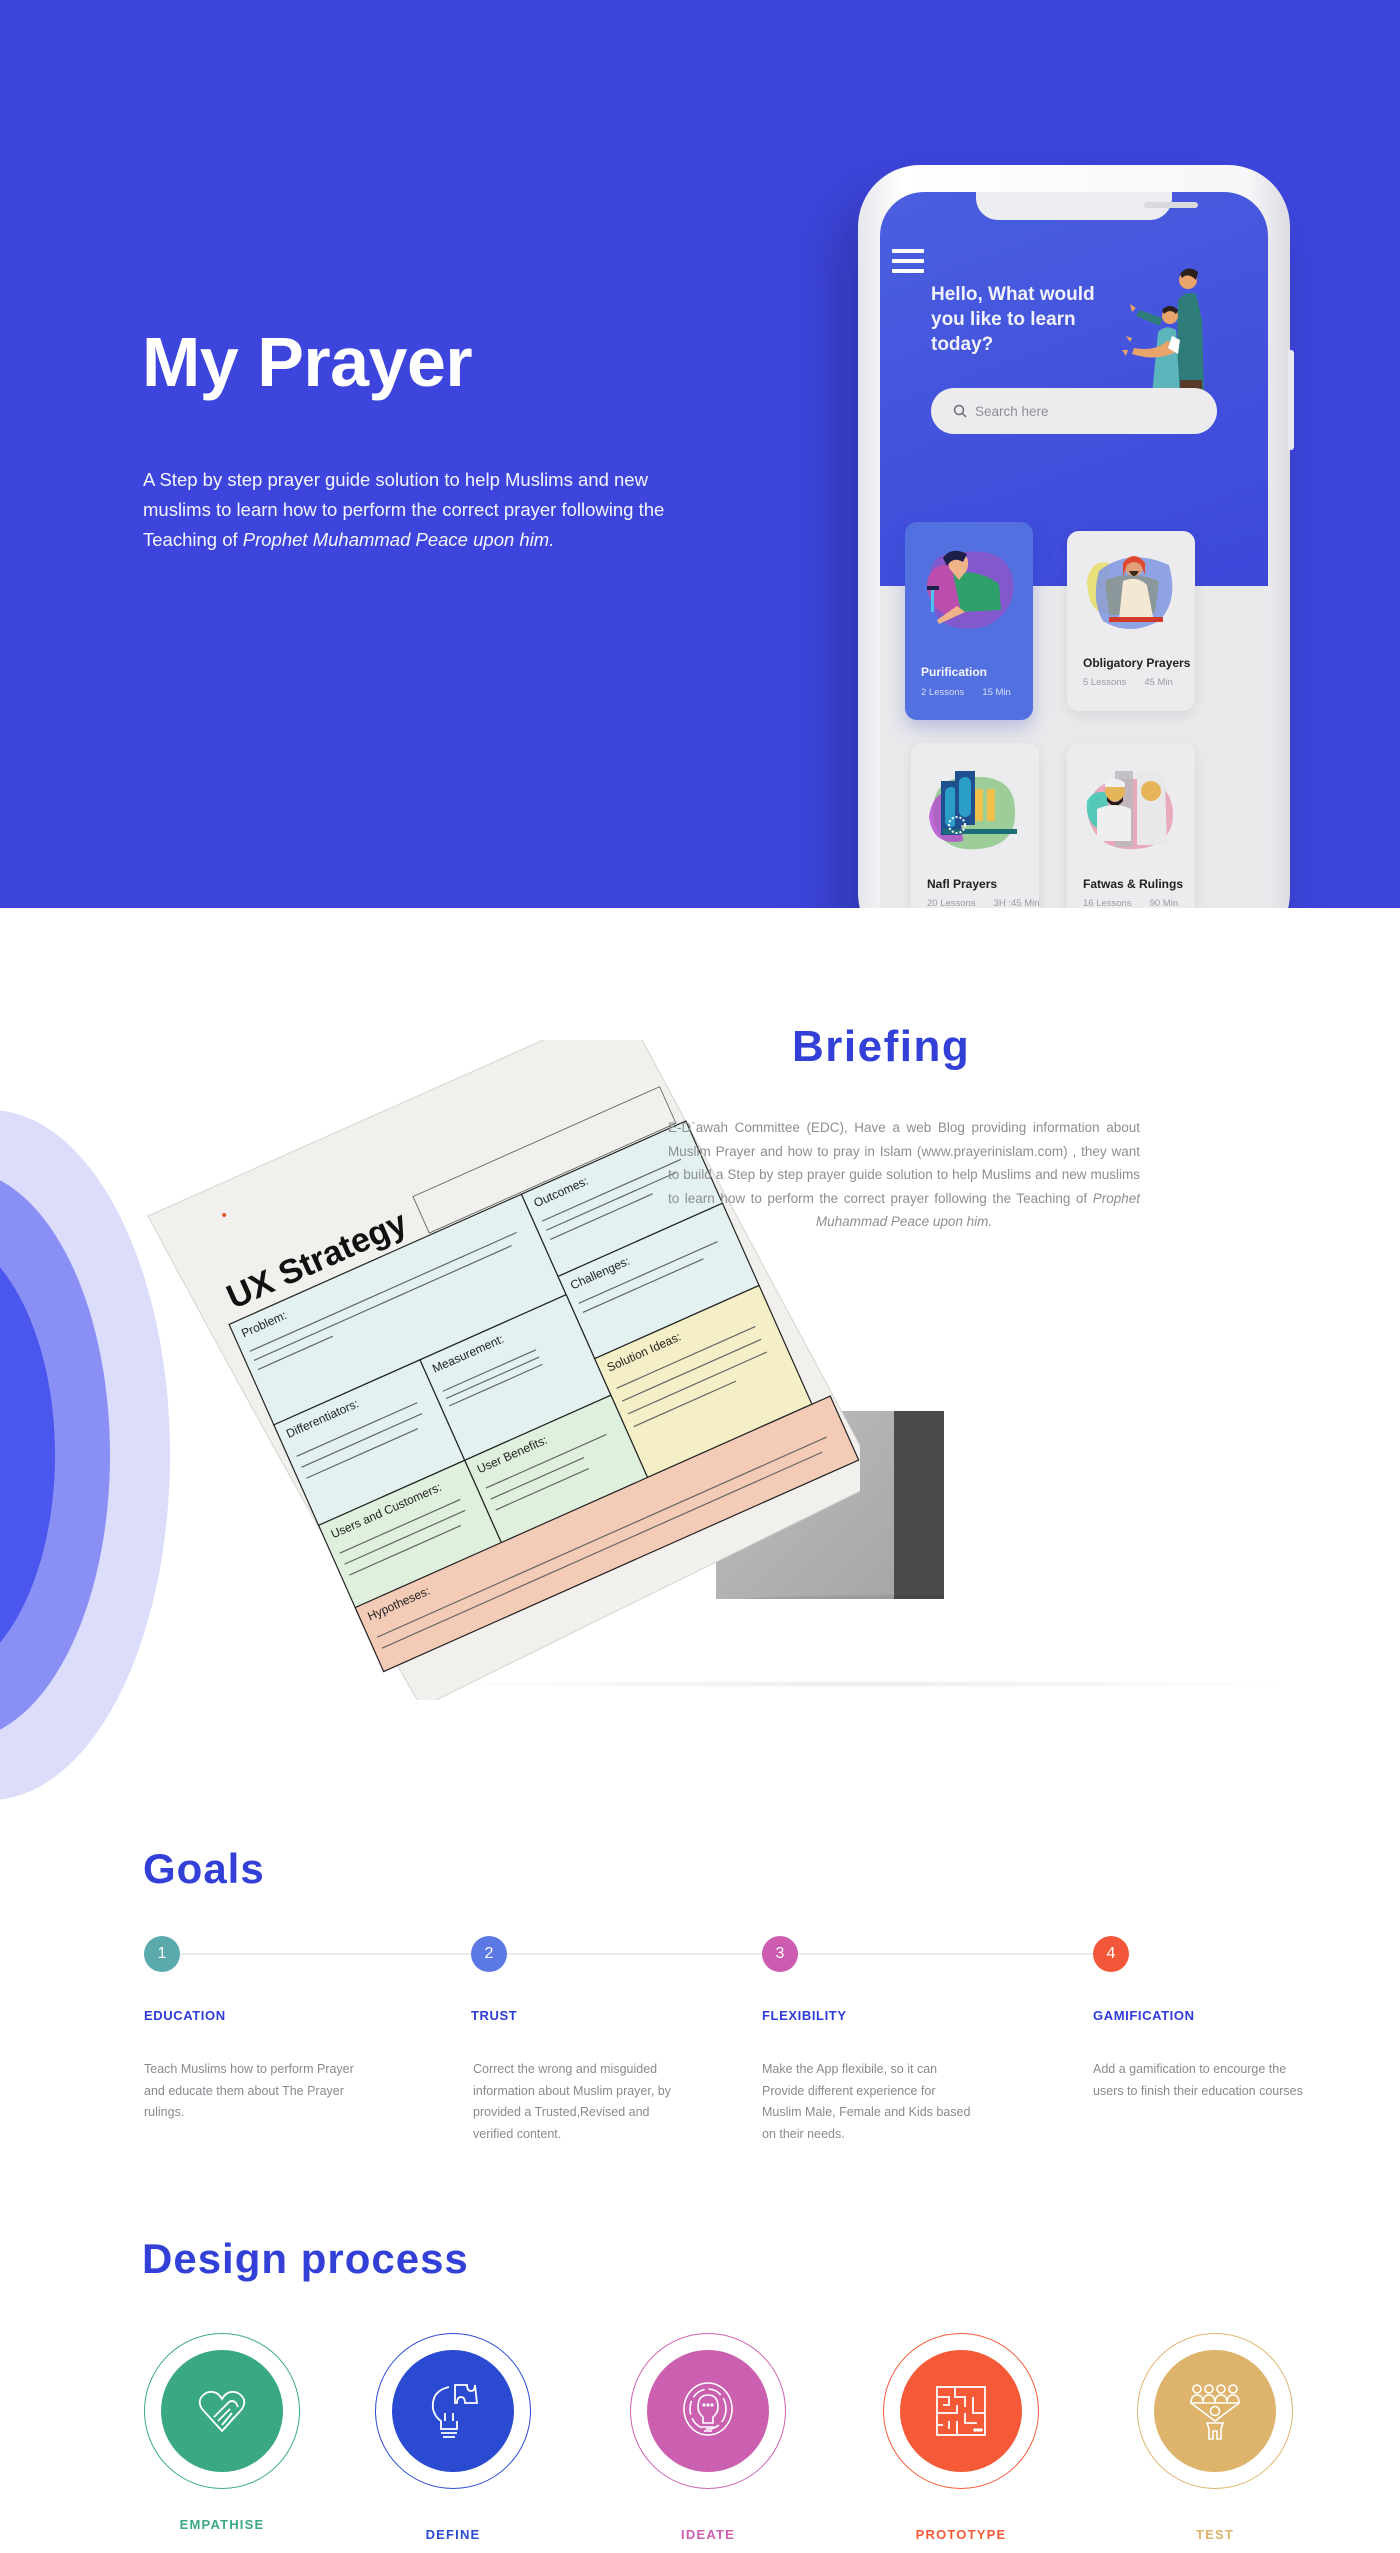 This screenshot has height=2553, width=1400. I want to click on card-title: Fatwas & Rulings, so click(1133, 884).